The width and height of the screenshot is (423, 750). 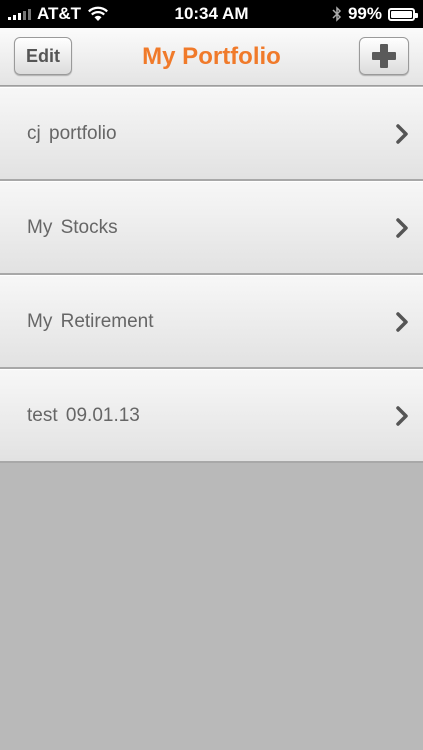 What do you see at coordinates (72, 133) in the screenshot?
I see `portfolio-name: cj portfolio` at bounding box center [72, 133].